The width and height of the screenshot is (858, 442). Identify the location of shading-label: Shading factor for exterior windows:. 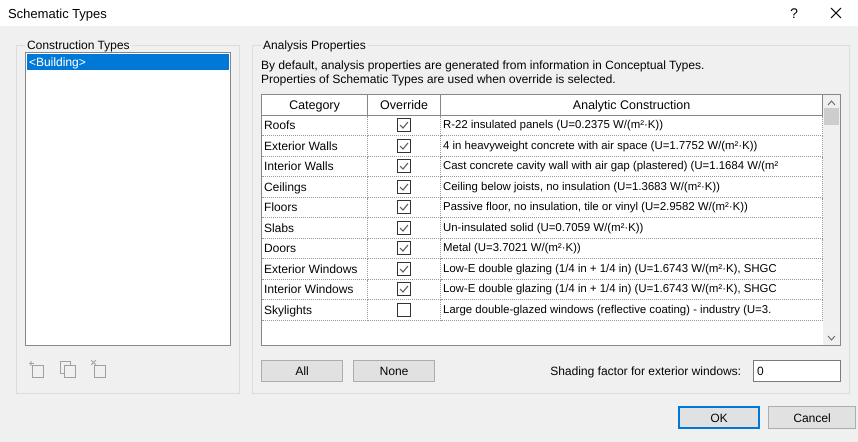
(645, 371).